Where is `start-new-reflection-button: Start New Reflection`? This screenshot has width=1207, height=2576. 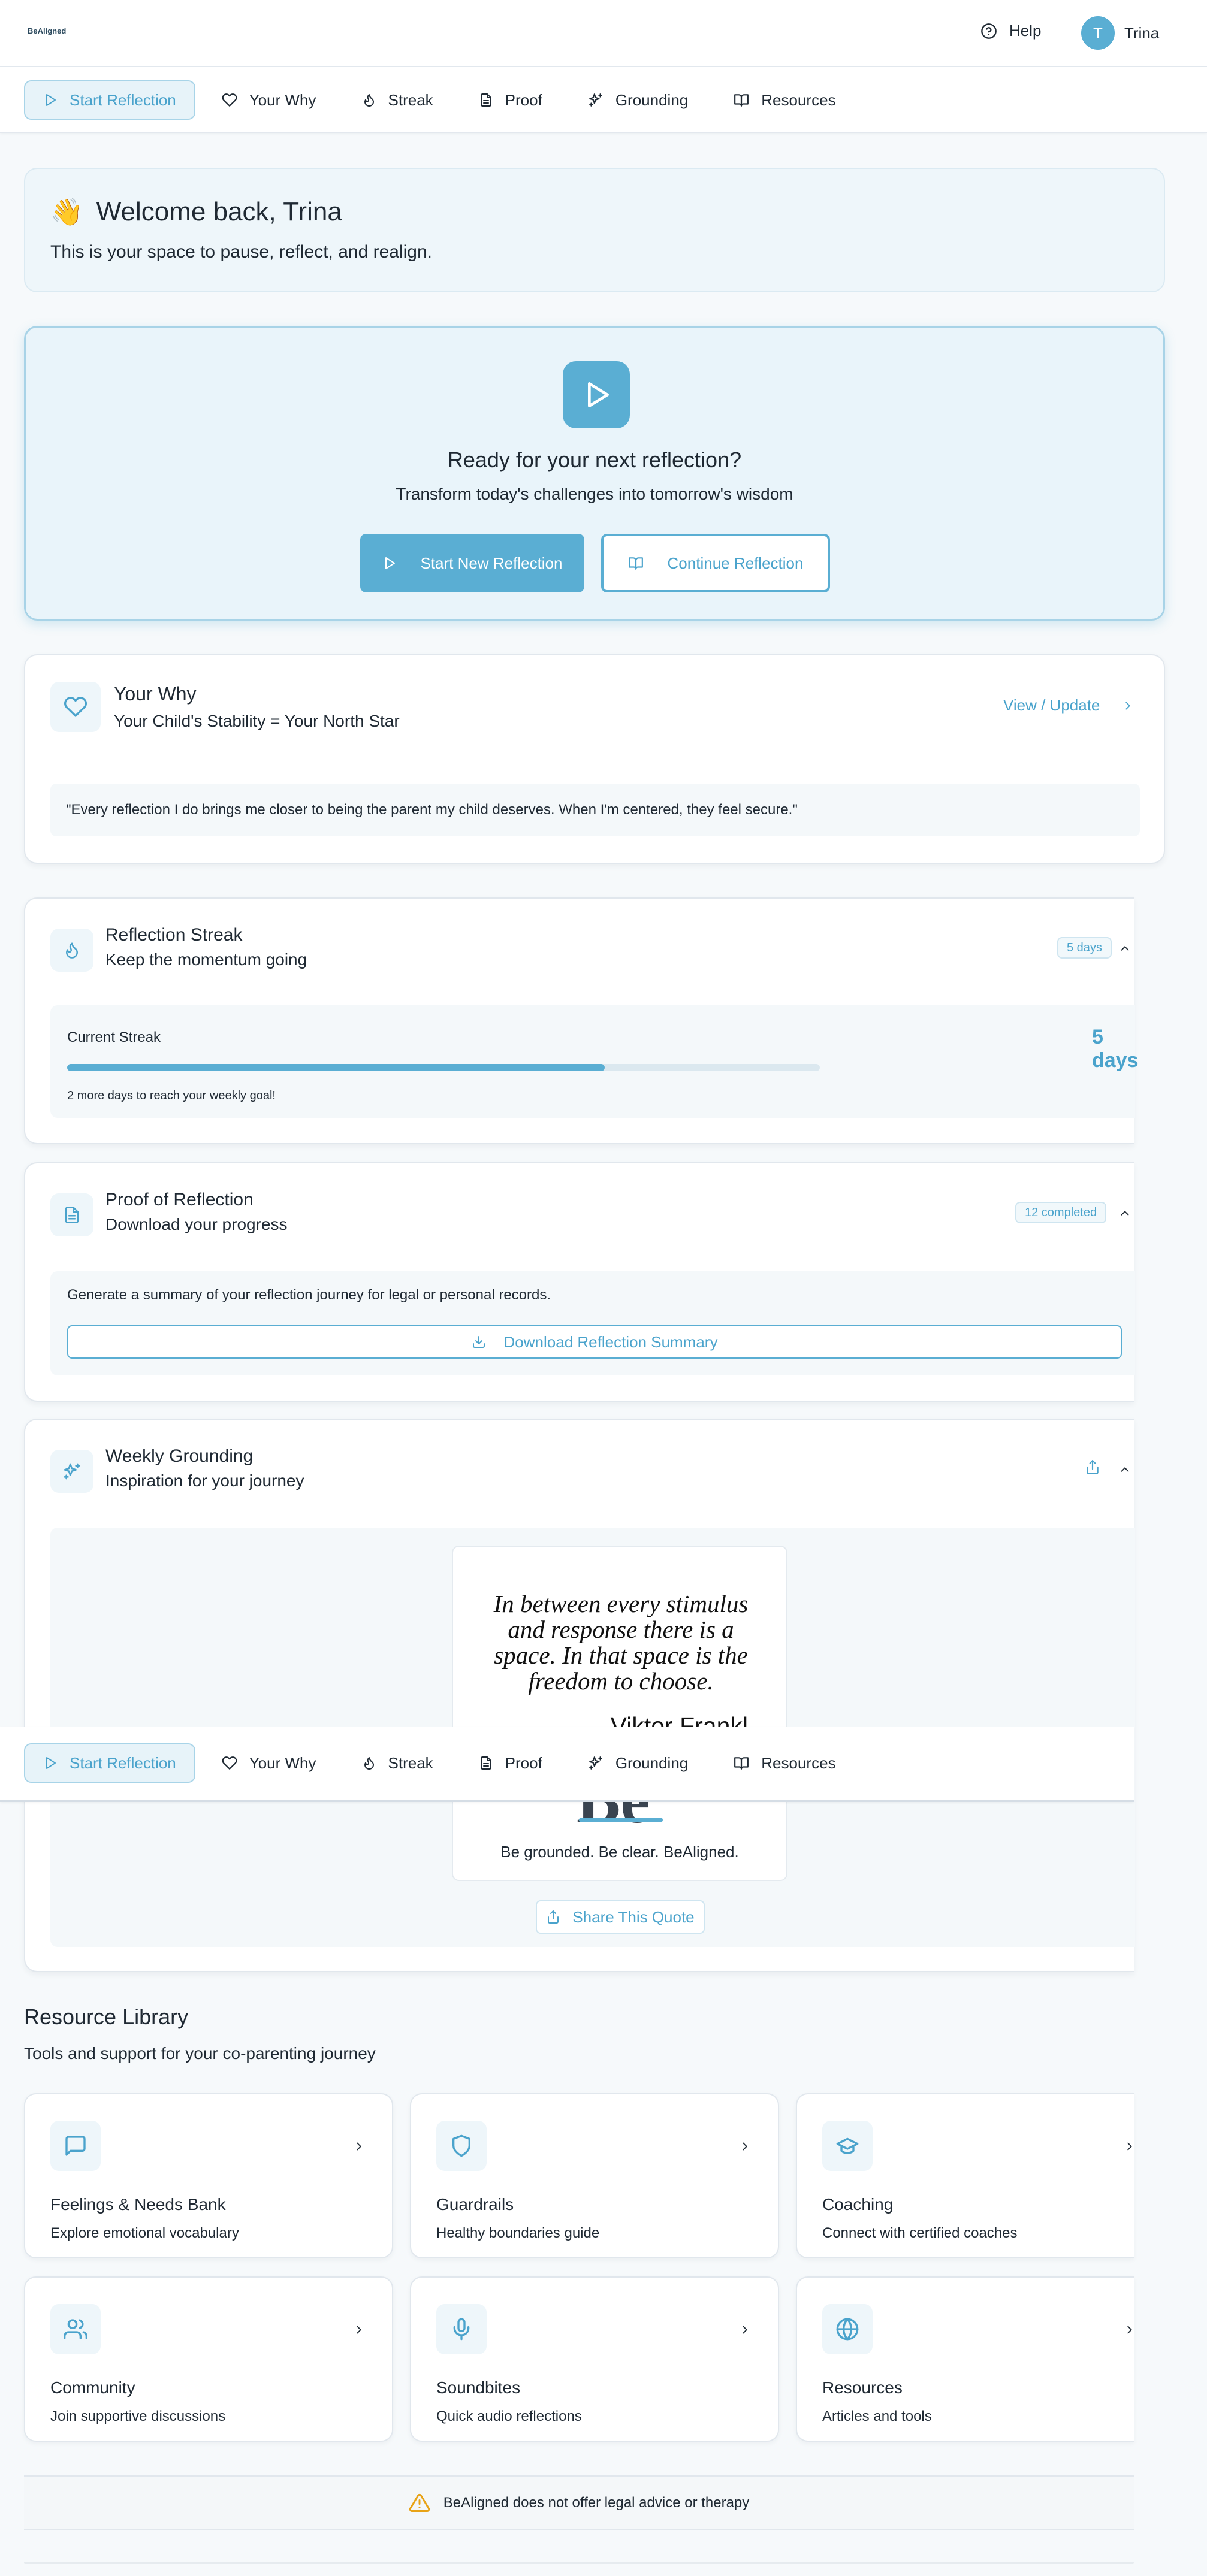 start-new-reflection-button: Start New Reflection is located at coordinates (472, 563).